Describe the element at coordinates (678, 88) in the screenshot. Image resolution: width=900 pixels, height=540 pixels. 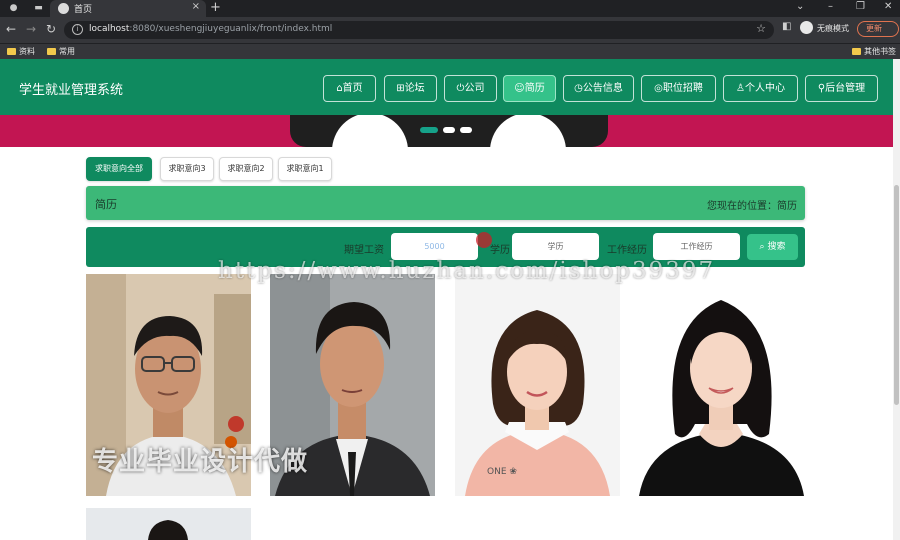
I see `nav-jobs: ◎职位招聘` at that location.